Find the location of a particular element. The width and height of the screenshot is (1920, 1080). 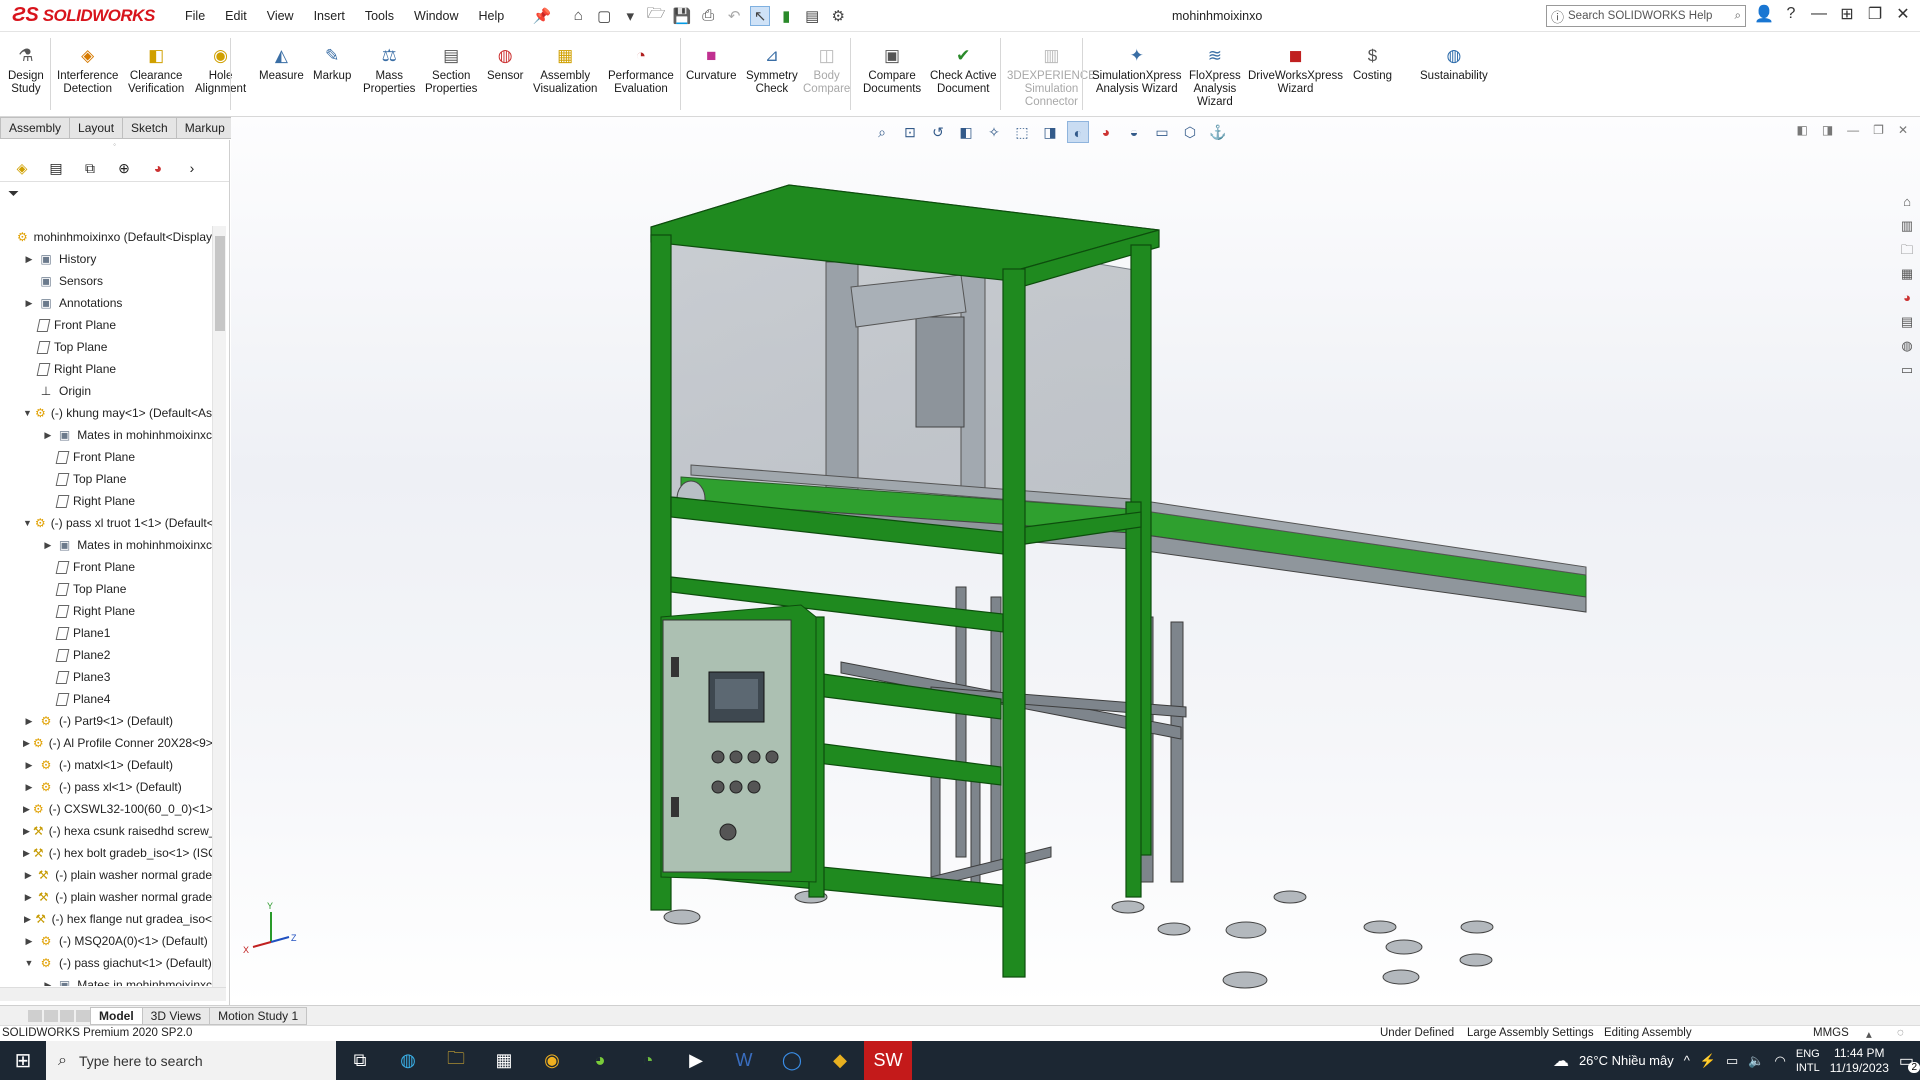

rebuild-icon: ▮ is located at coordinates (786, 16).